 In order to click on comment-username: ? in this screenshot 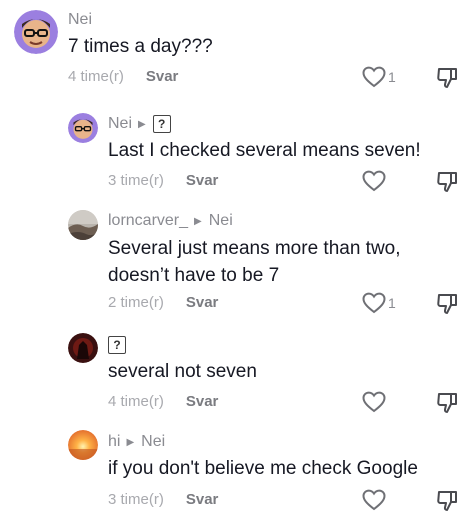, I will do `click(117, 345)`.